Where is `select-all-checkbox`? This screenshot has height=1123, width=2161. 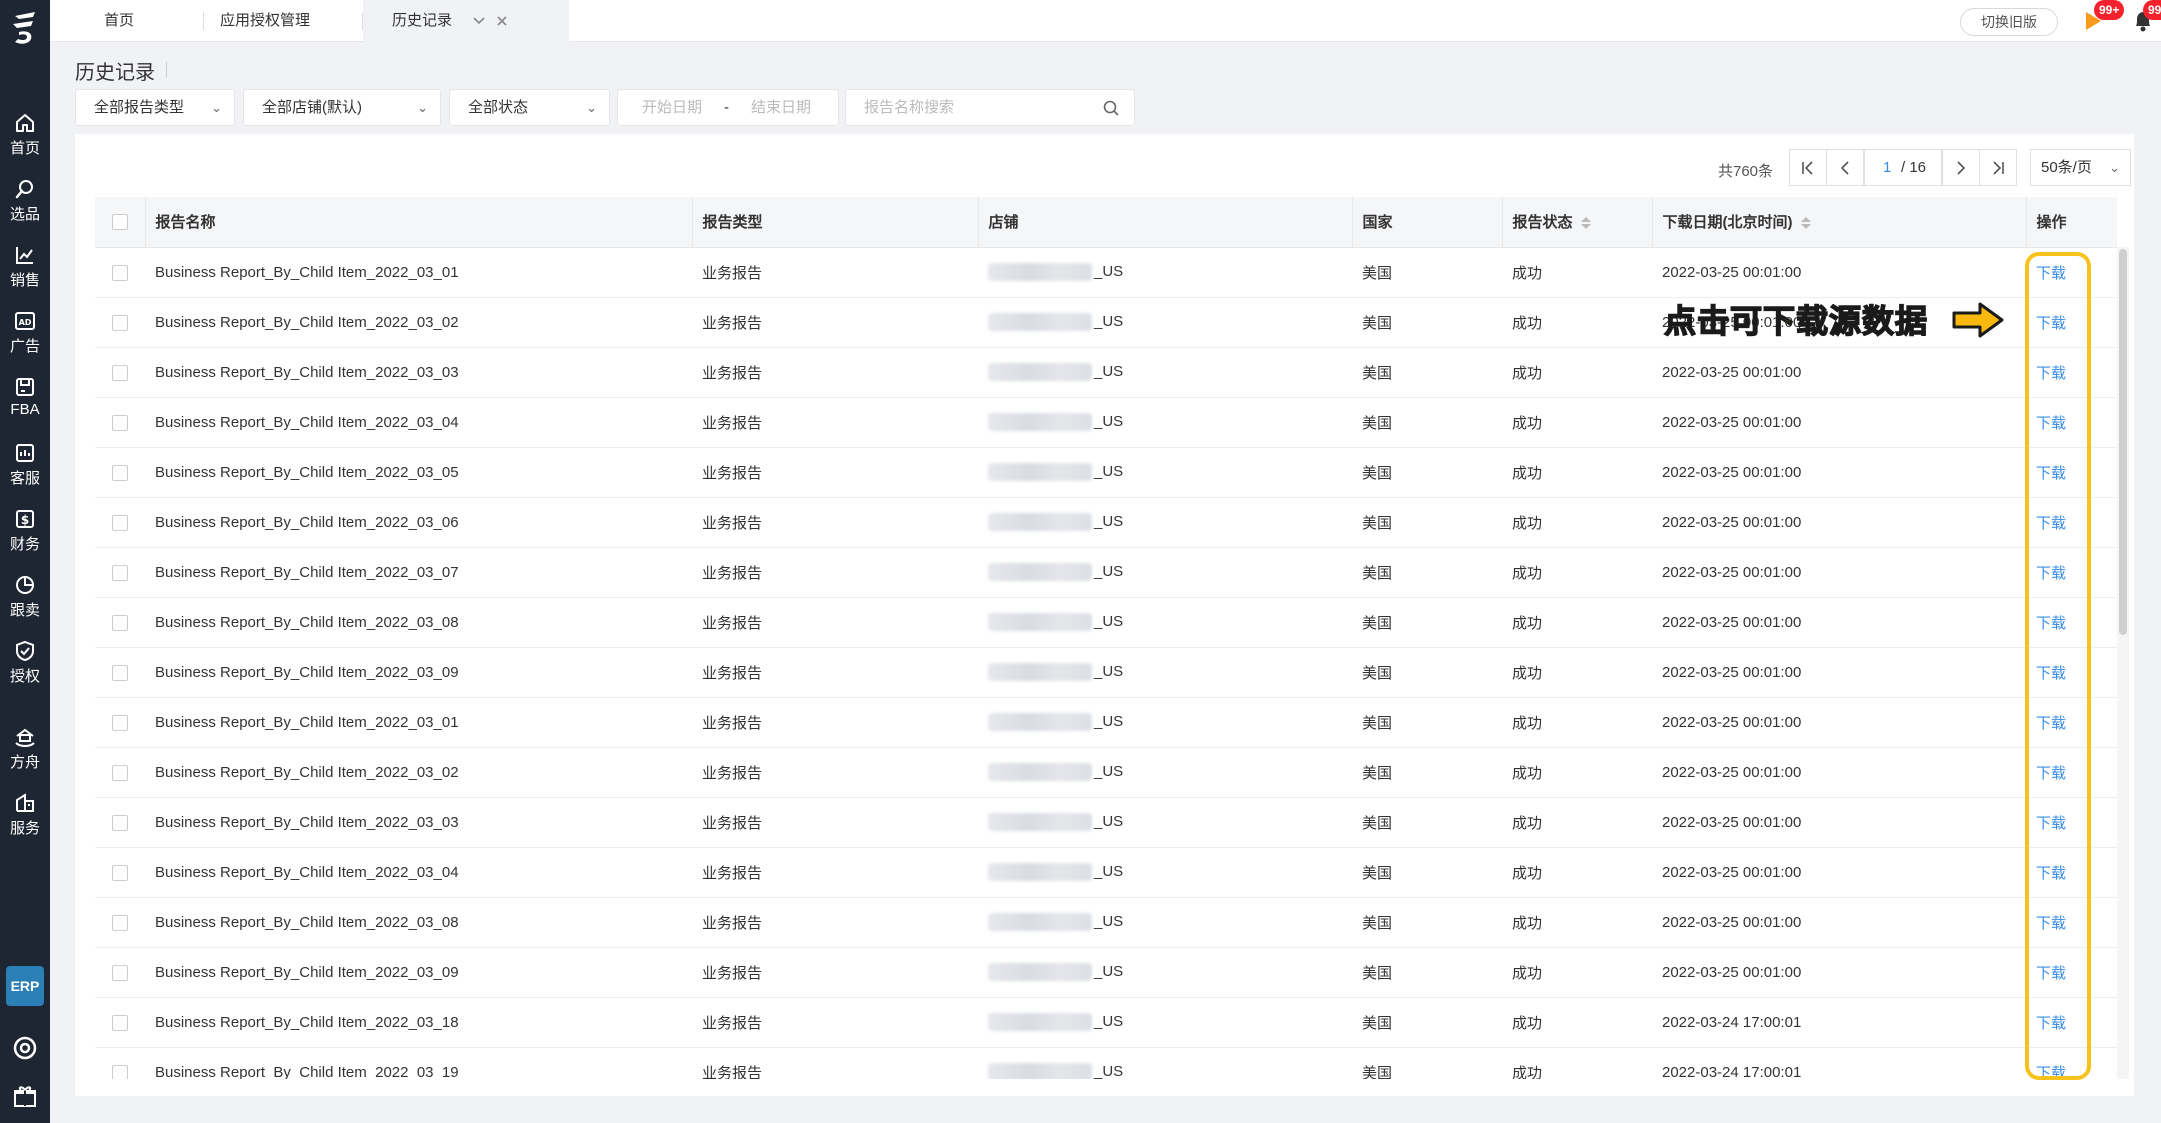
select-all-checkbox is located at coordinates (119, 222).